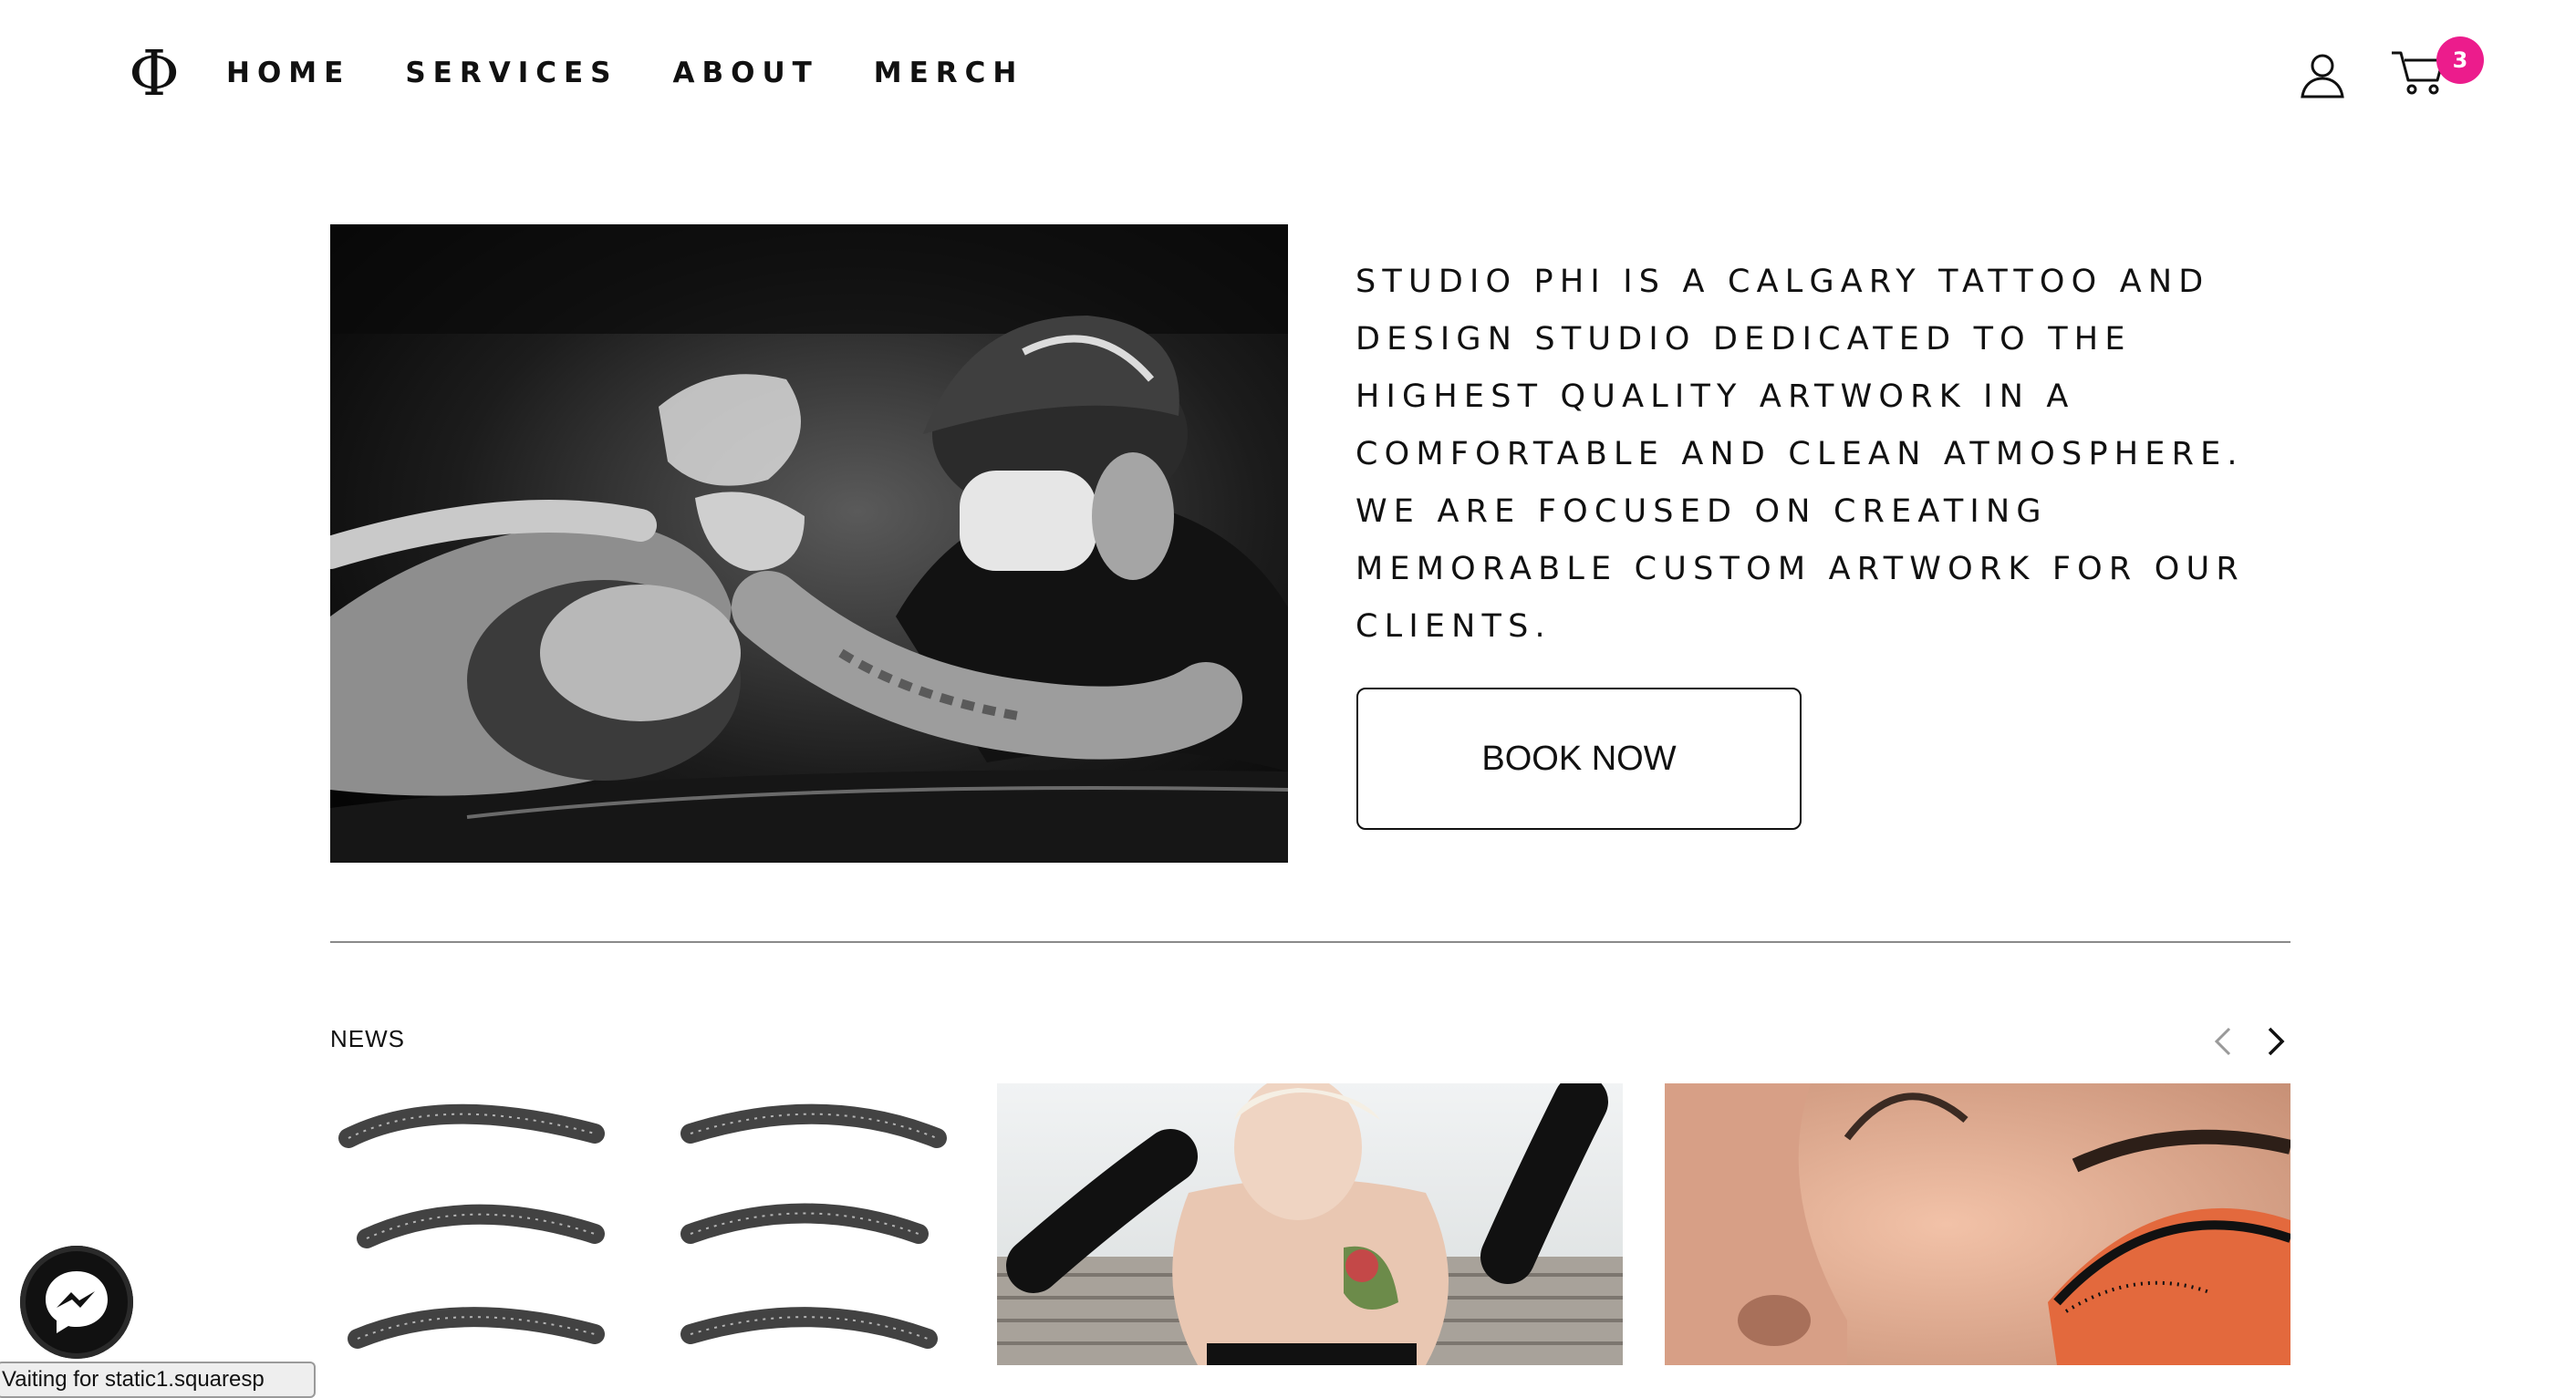 This screenshot has height=1398, width=2576. I want to click on tattooed-woman-image, so click(1310, 1224).